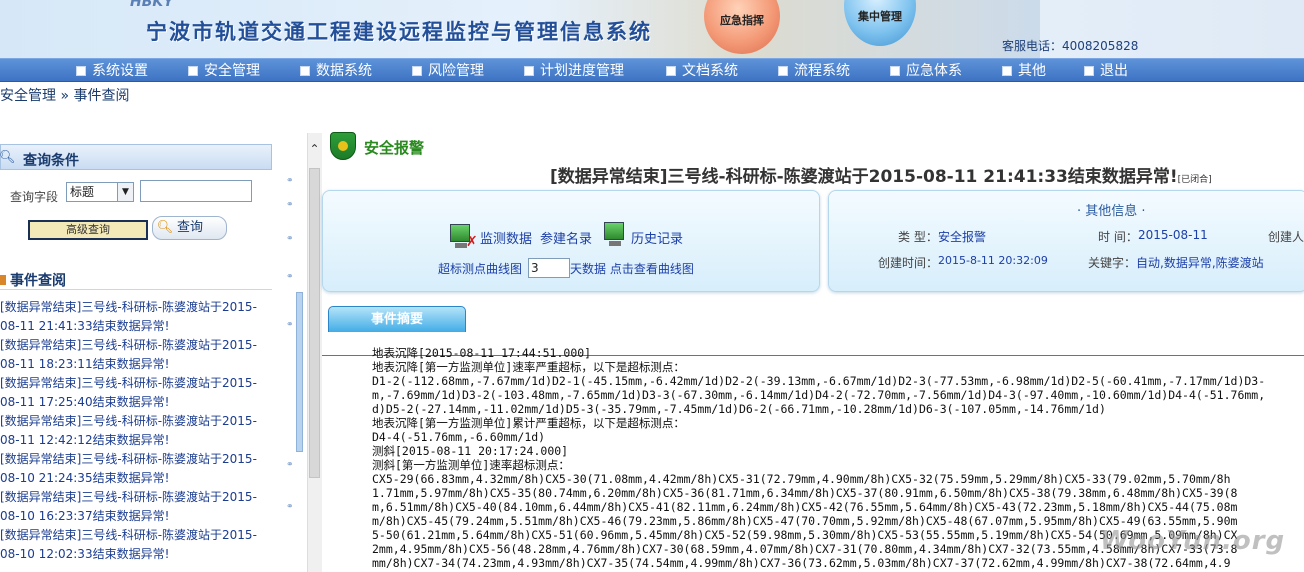  I want to click on event-list-title: 事件查阅, so click(38, 281).